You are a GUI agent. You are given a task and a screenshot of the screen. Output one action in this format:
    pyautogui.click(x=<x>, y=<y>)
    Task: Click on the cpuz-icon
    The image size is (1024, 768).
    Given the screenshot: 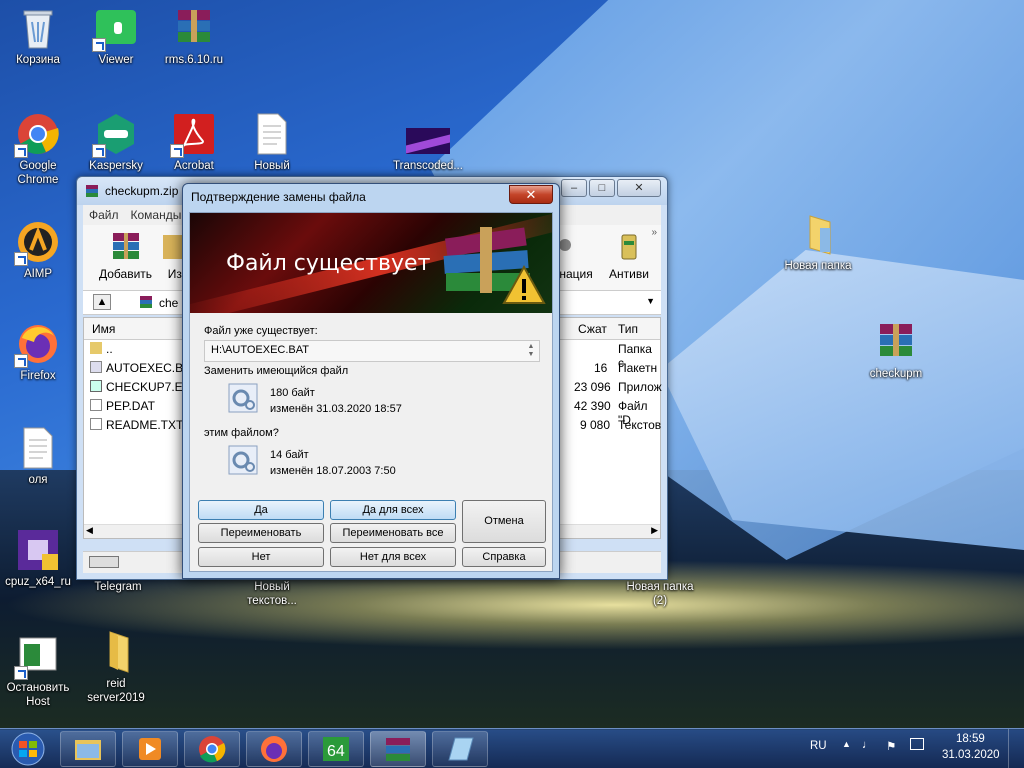 What is the action you would take?
    pyautogui.click(x=38, y=550)
    